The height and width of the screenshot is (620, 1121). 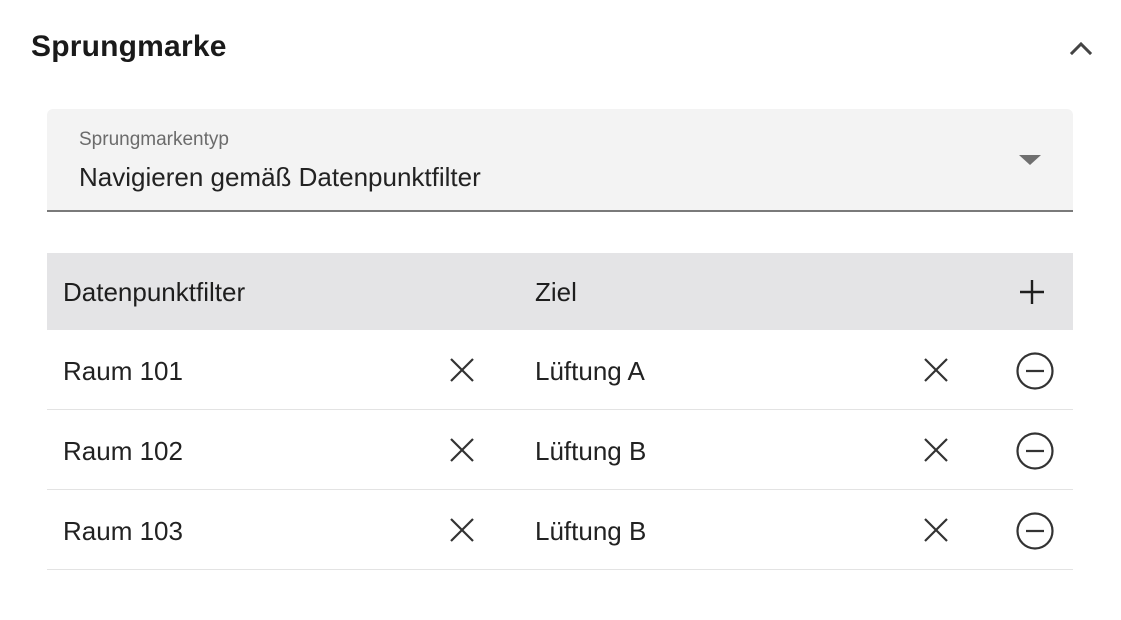 I want to click on section-title: Sprungmarke, so click(x=129, y=46).